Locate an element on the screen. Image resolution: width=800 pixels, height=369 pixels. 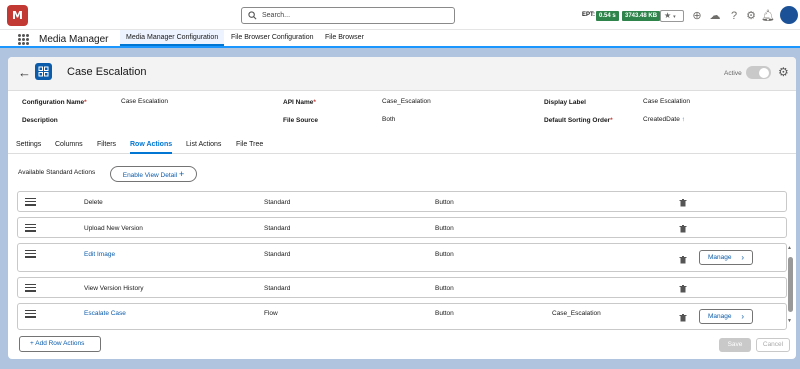
file-source-label: File Source is located at coordinates (301, 120).